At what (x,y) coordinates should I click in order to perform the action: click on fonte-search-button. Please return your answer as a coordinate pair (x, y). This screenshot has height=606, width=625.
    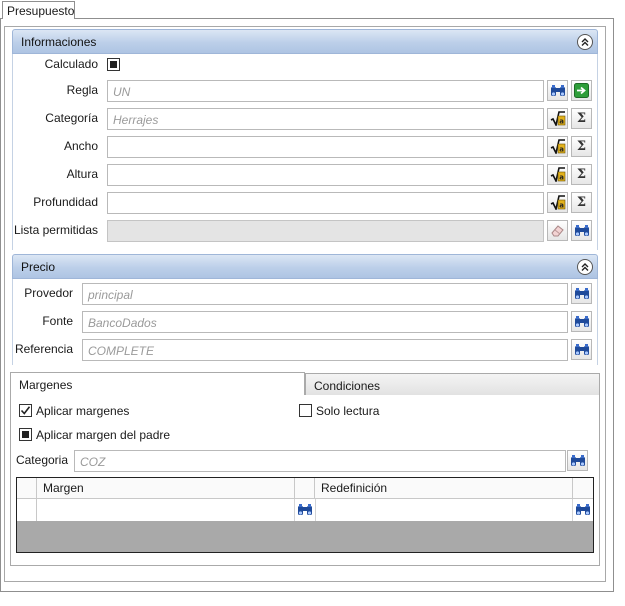
    Looking at the image, I should click on (581, 321).